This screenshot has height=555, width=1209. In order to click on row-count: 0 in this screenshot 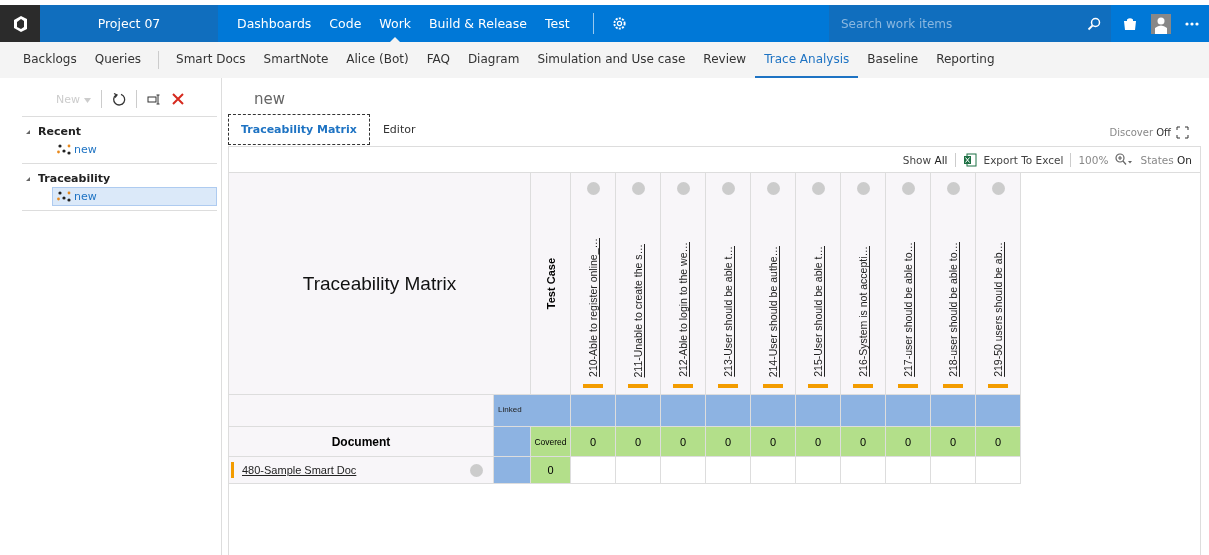, I will do `click(551, 470)`.